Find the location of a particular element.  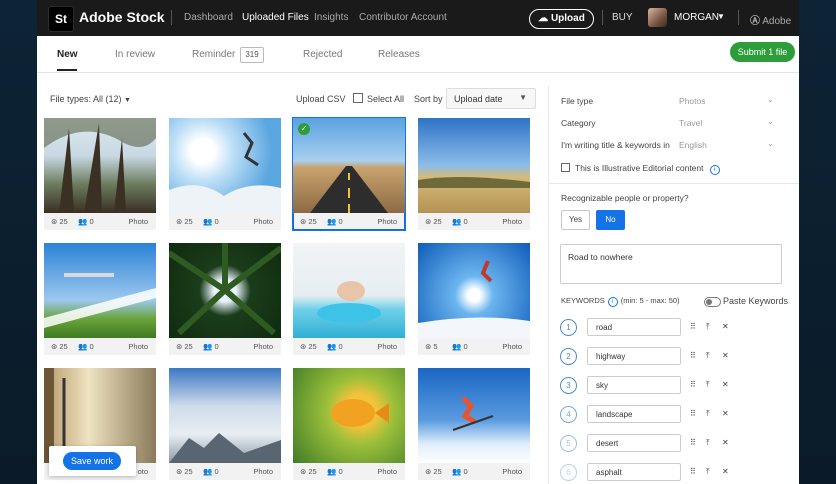

keyword-input: sky is located at coordinates (634, 385).